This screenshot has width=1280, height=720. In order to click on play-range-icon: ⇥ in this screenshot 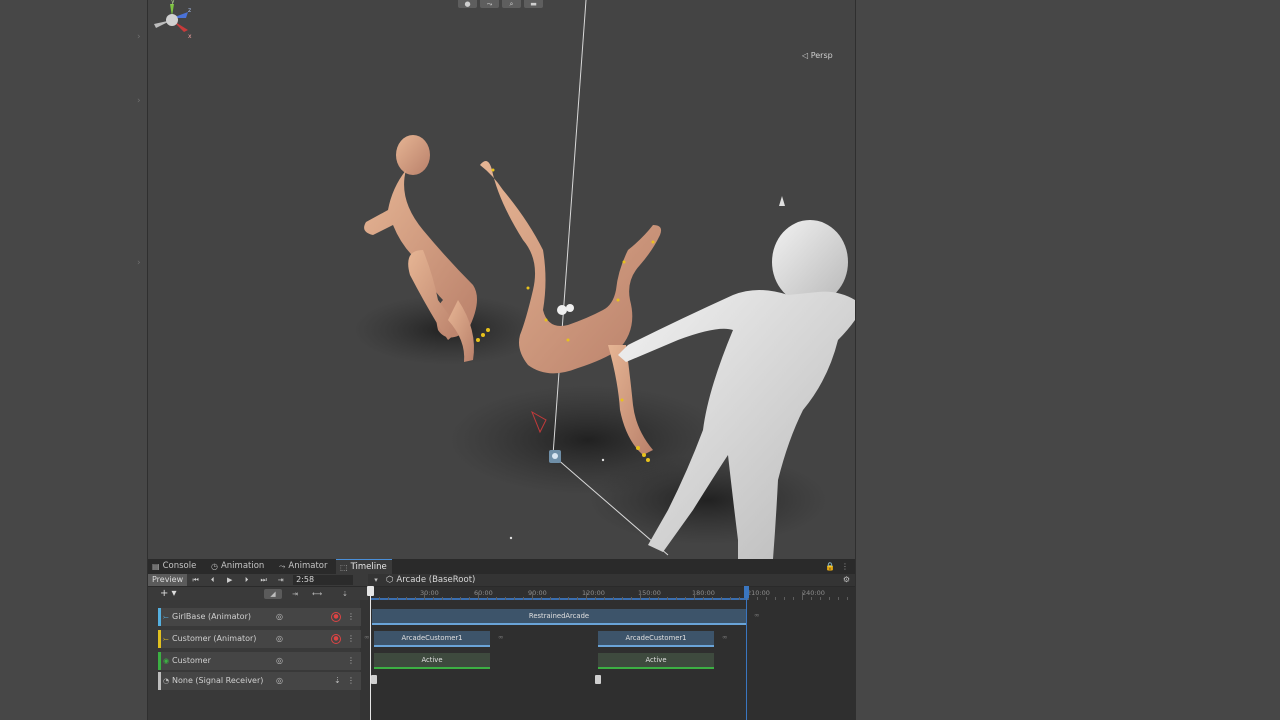, I will do `click(280, 580)`.